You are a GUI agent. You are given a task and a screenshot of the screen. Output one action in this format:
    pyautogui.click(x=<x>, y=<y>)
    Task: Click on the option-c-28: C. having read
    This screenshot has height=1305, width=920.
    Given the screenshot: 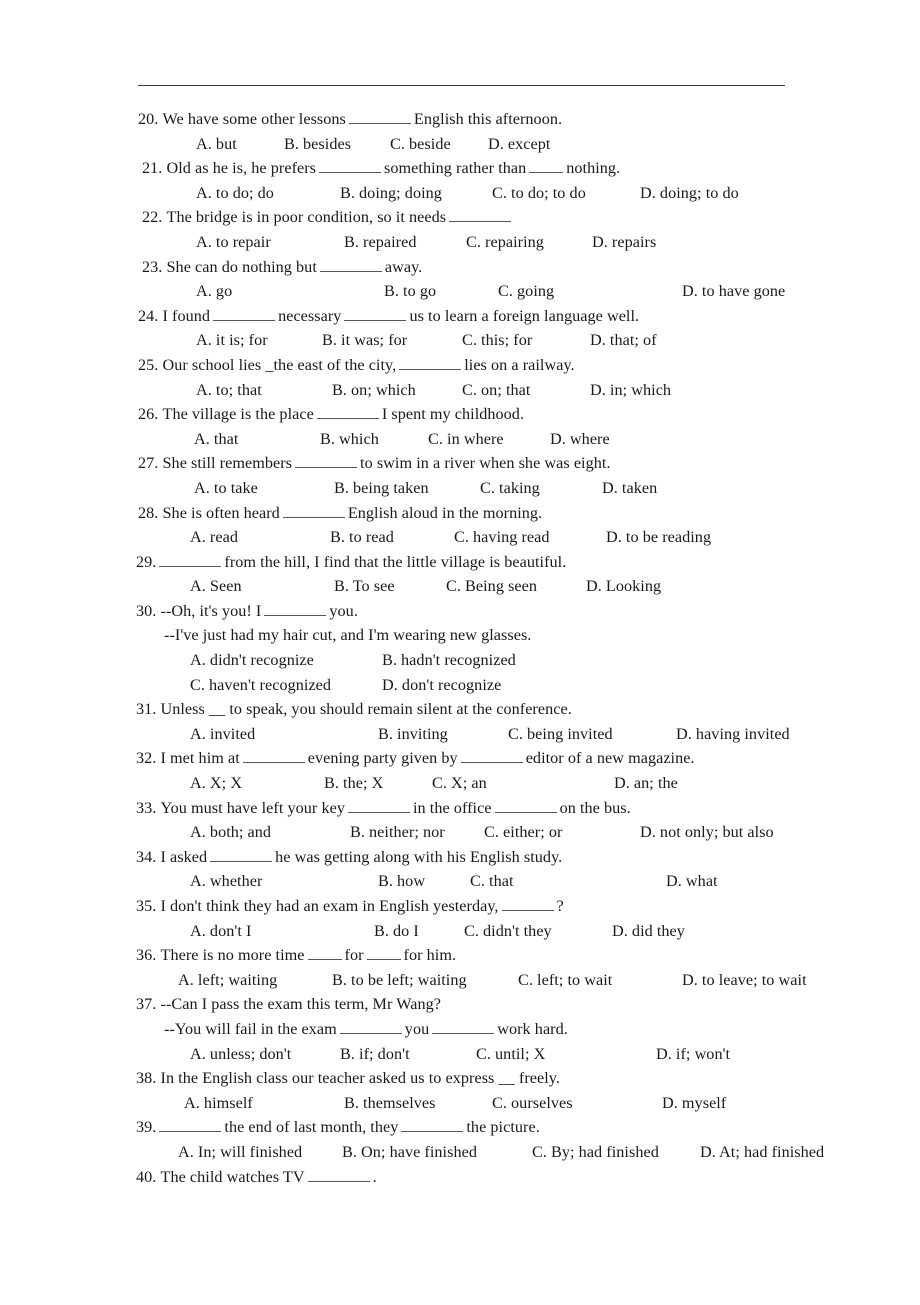 What is the action you would take?
    pyautogui.click(x=530, y=537)
    